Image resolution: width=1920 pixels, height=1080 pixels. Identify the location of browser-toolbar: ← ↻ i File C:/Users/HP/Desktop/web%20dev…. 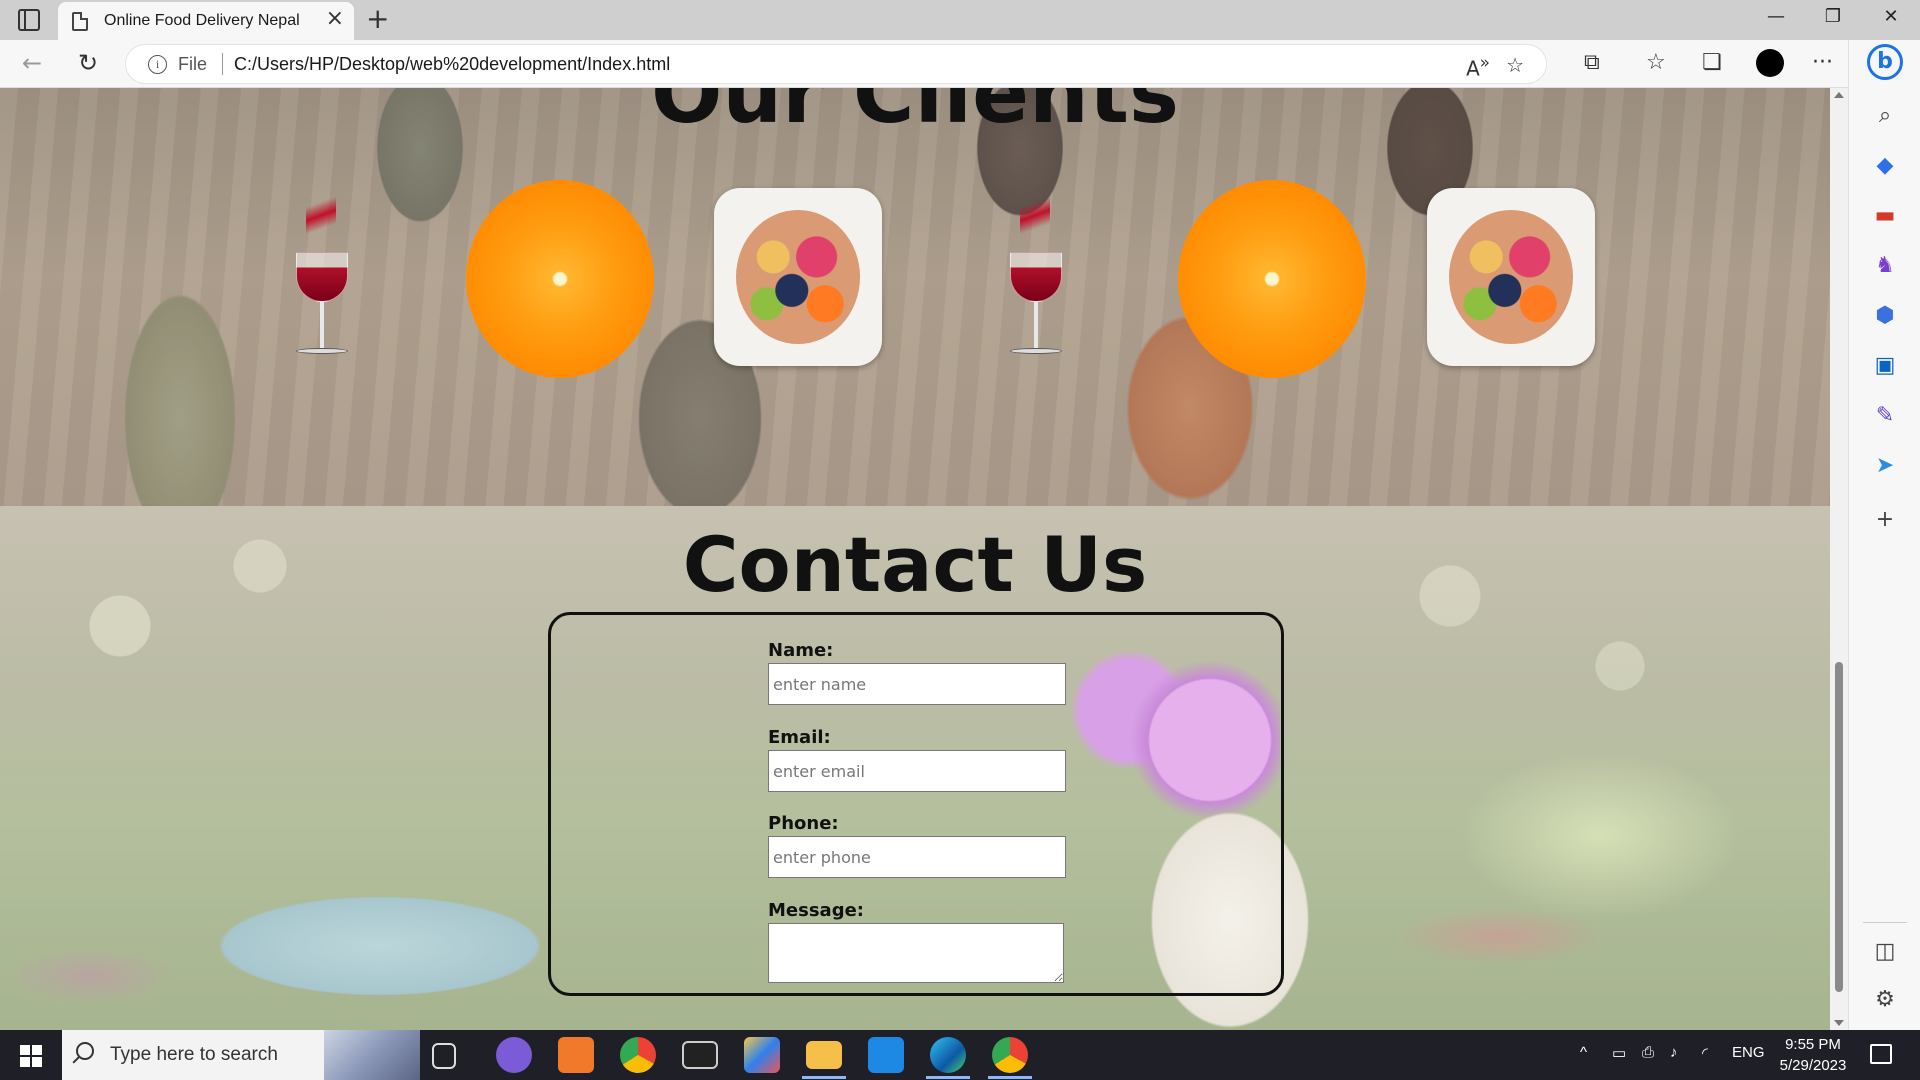
(960, 64).